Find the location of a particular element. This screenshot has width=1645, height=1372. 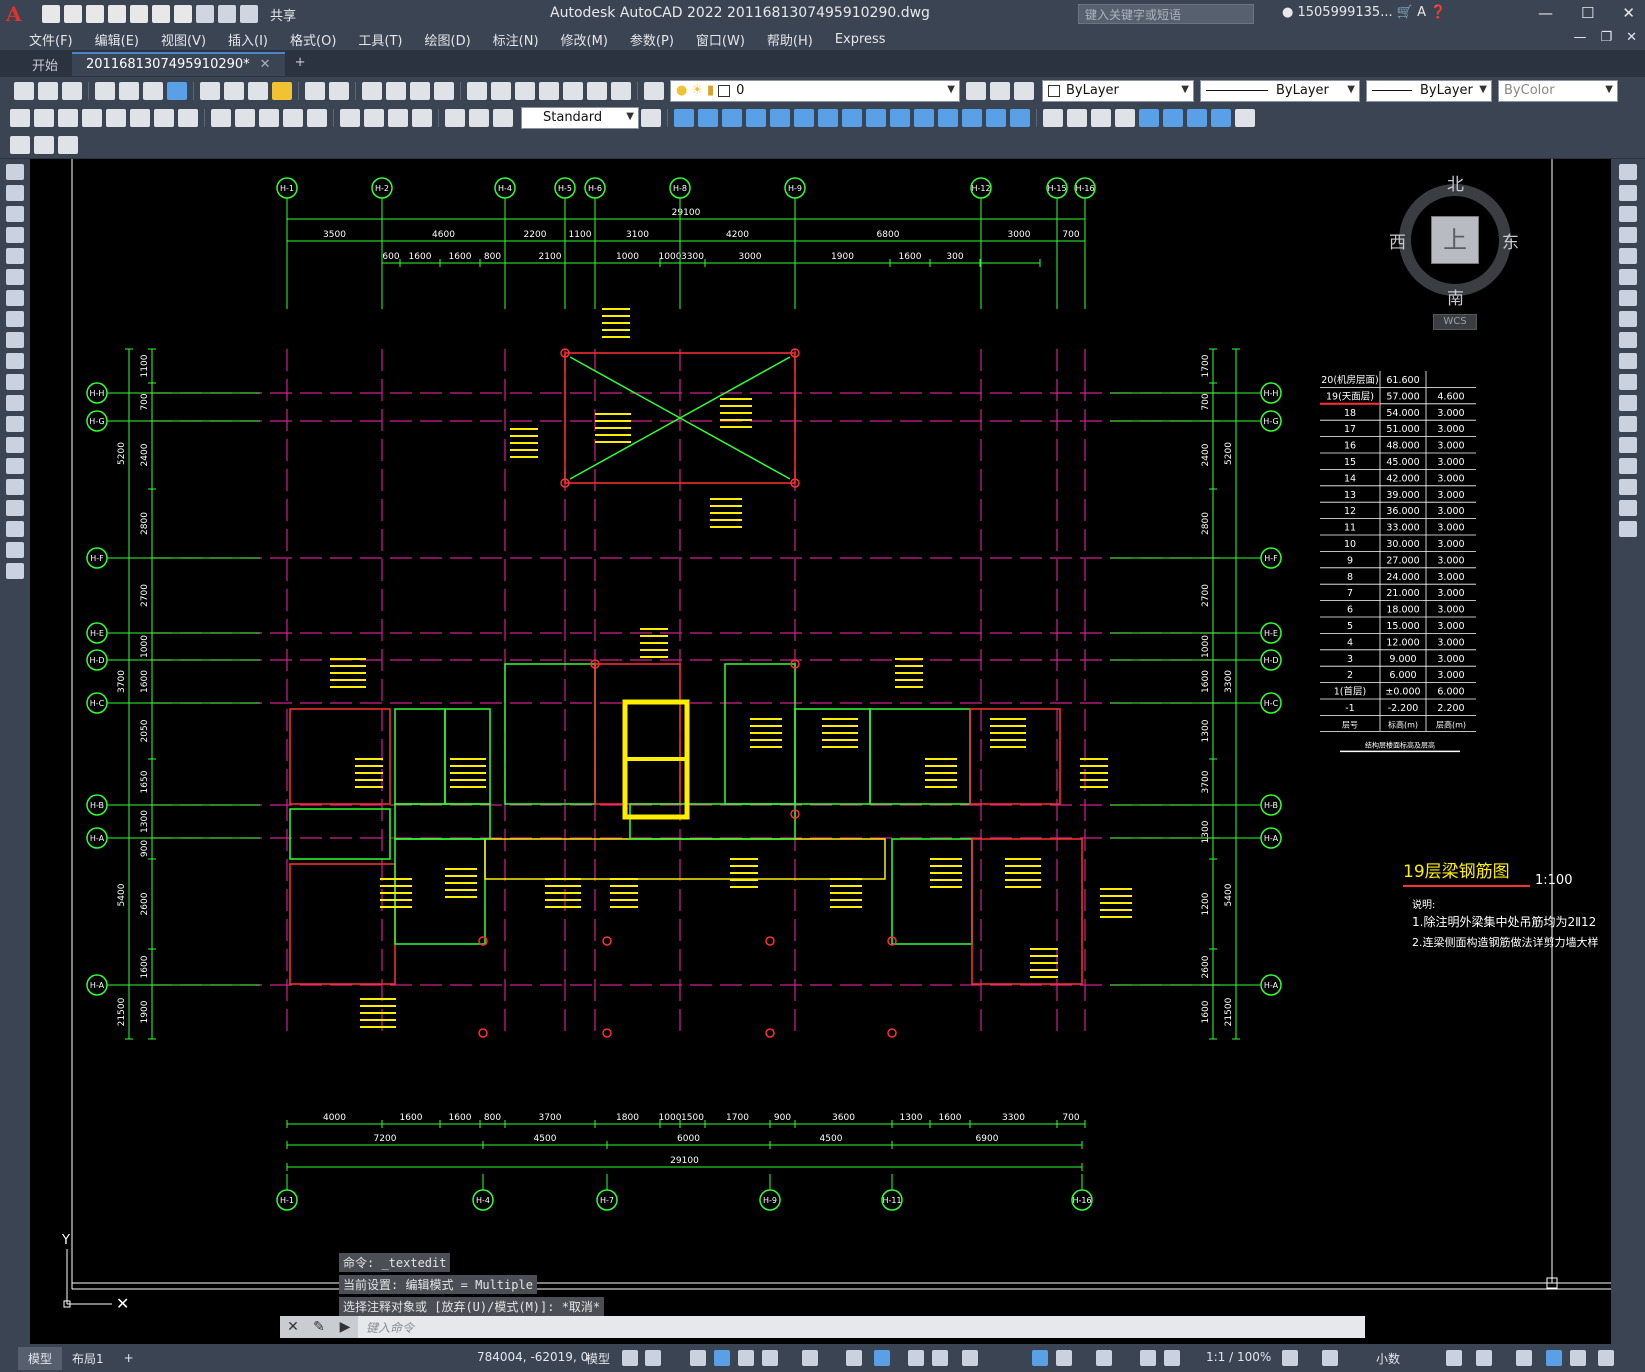

trim-icon is located at coordinates (900, 117).